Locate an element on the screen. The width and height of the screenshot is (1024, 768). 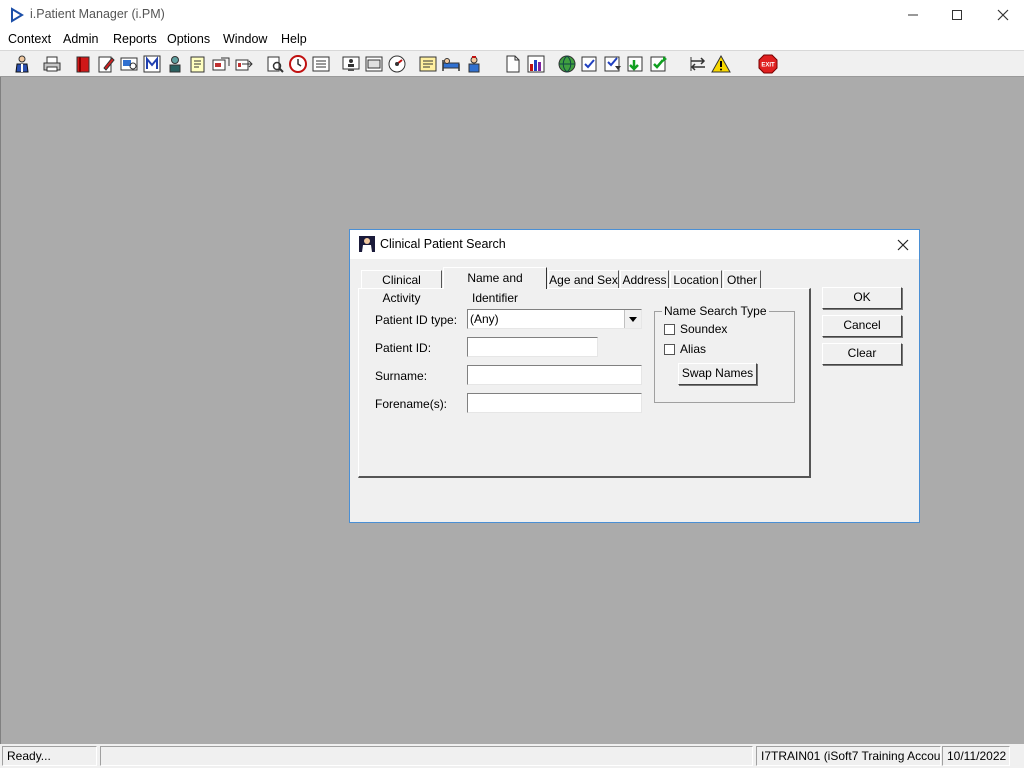
checklist-icon is located at coordinates (589, 64).